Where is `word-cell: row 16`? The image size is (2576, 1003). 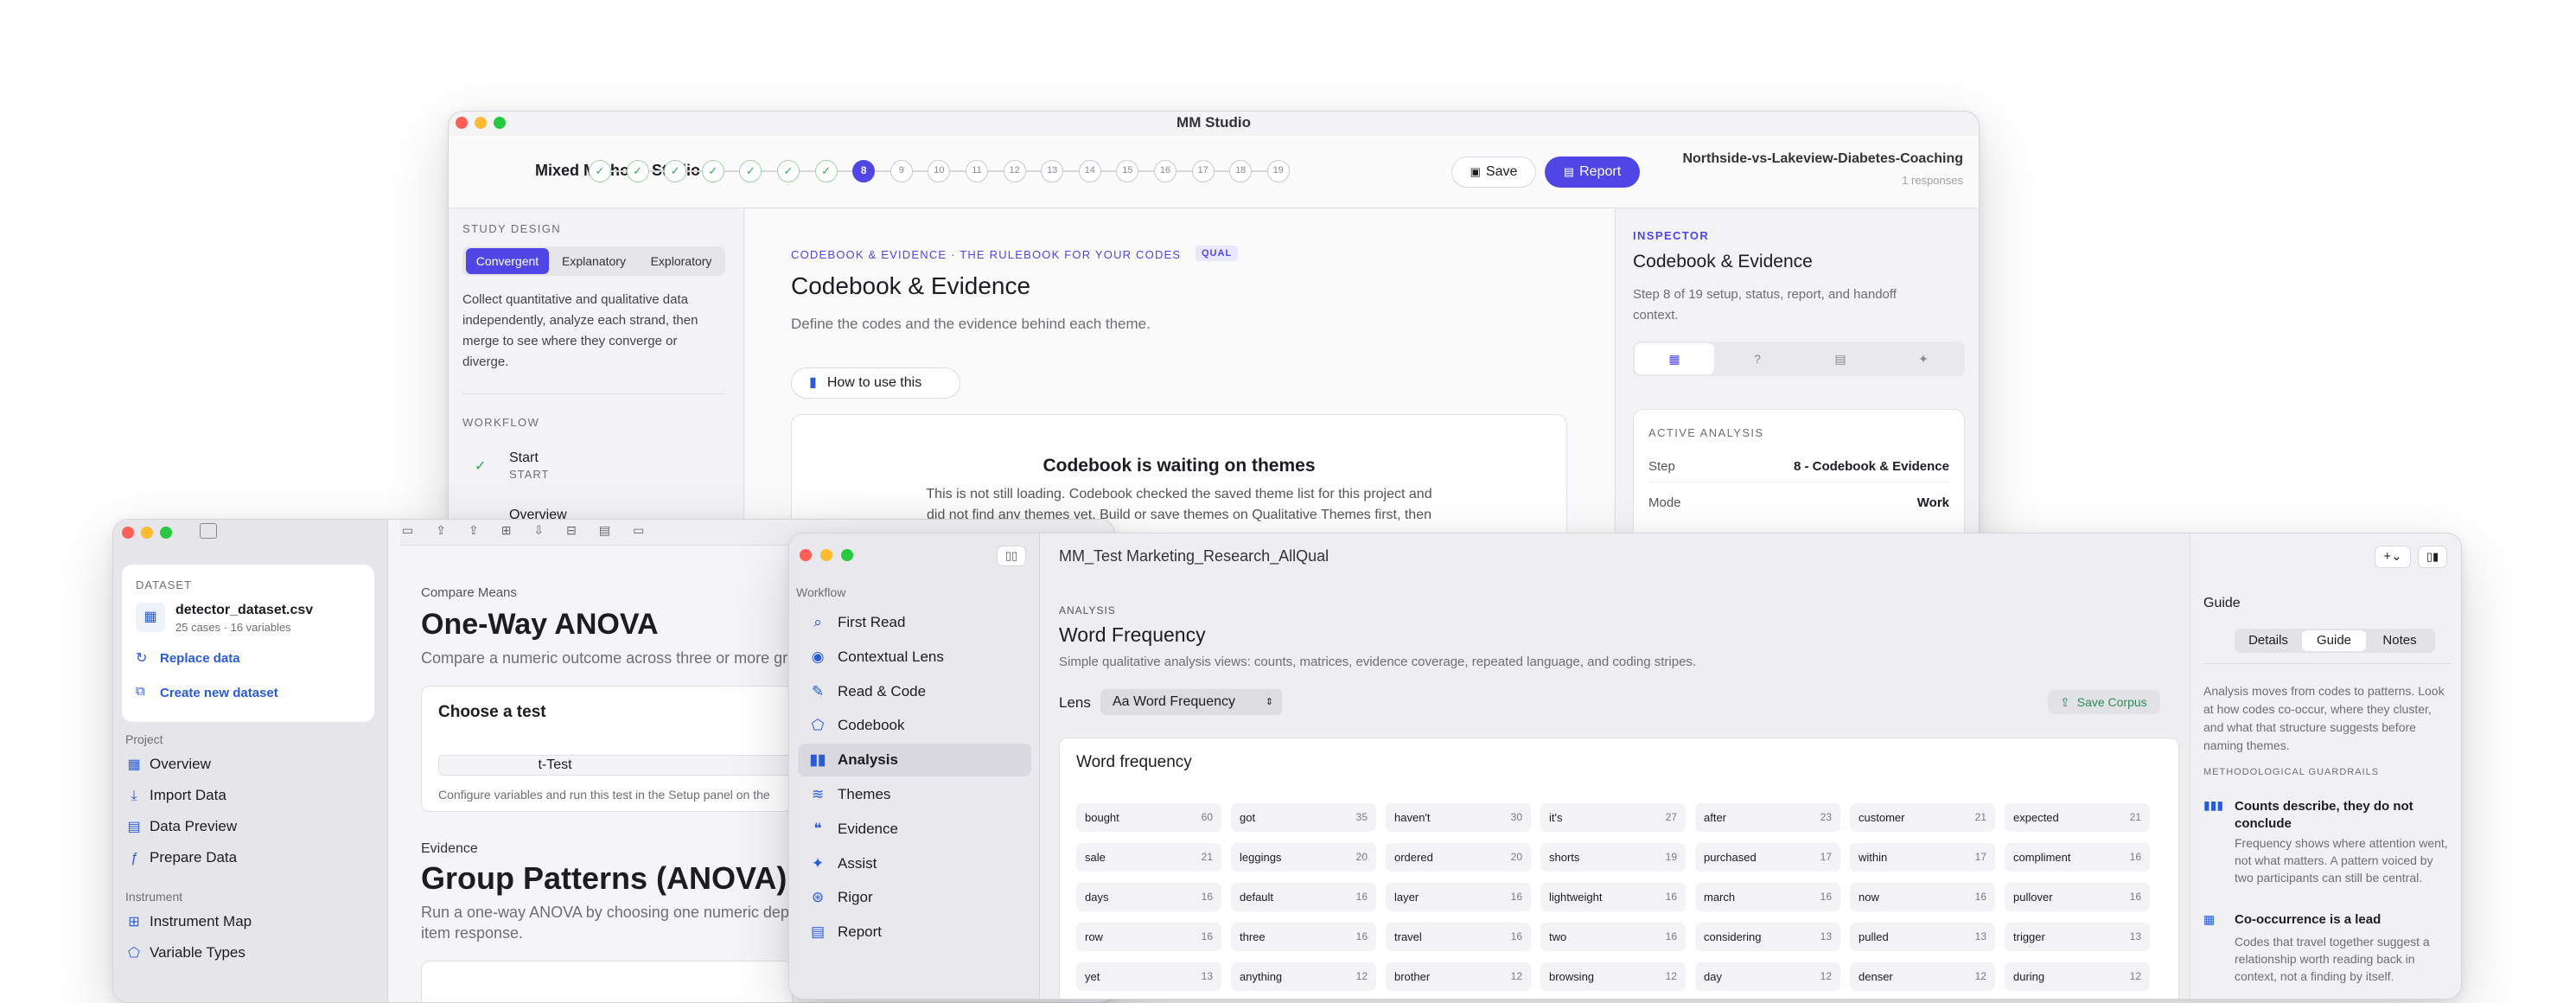 word-cell: row 16 is located at coordinates (1148, 937).